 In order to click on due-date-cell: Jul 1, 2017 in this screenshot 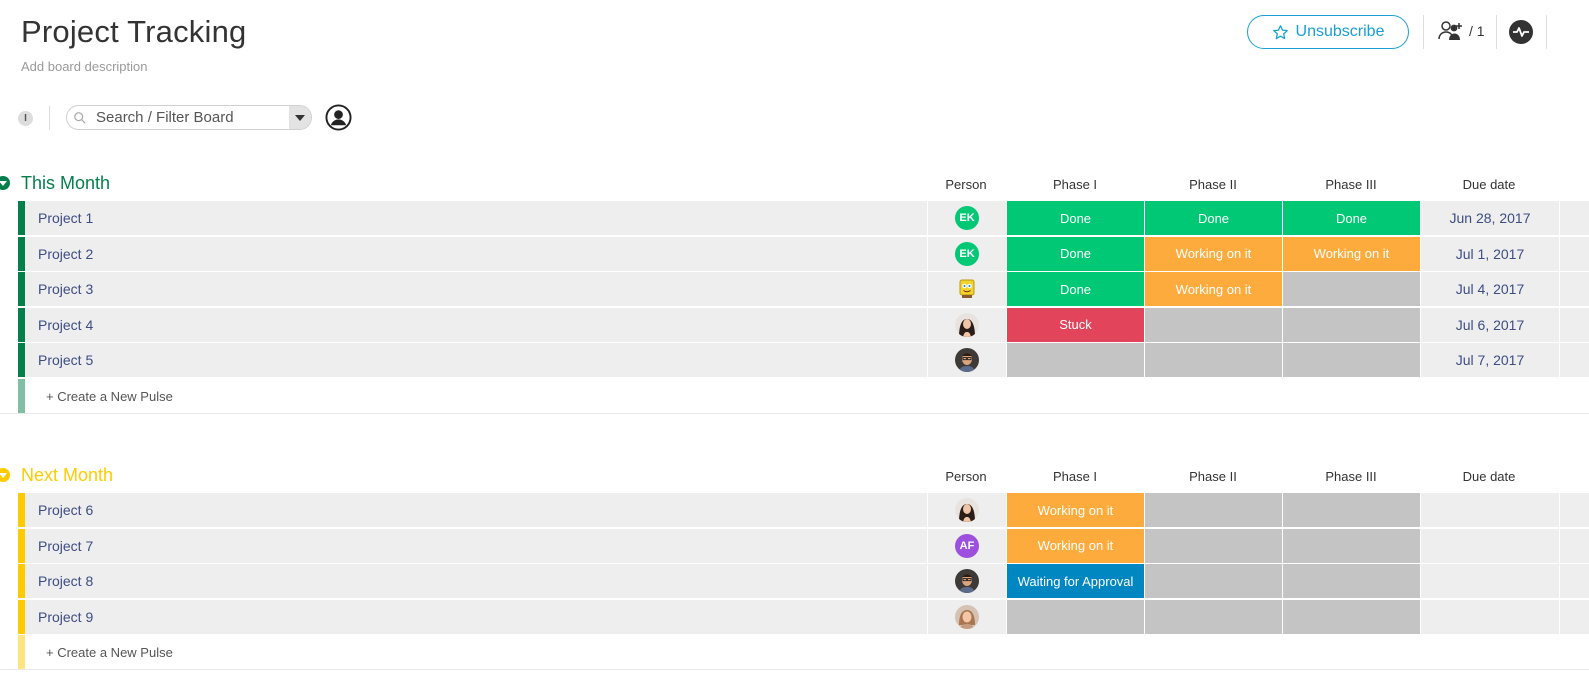, I will do `click(1490, 253)`.